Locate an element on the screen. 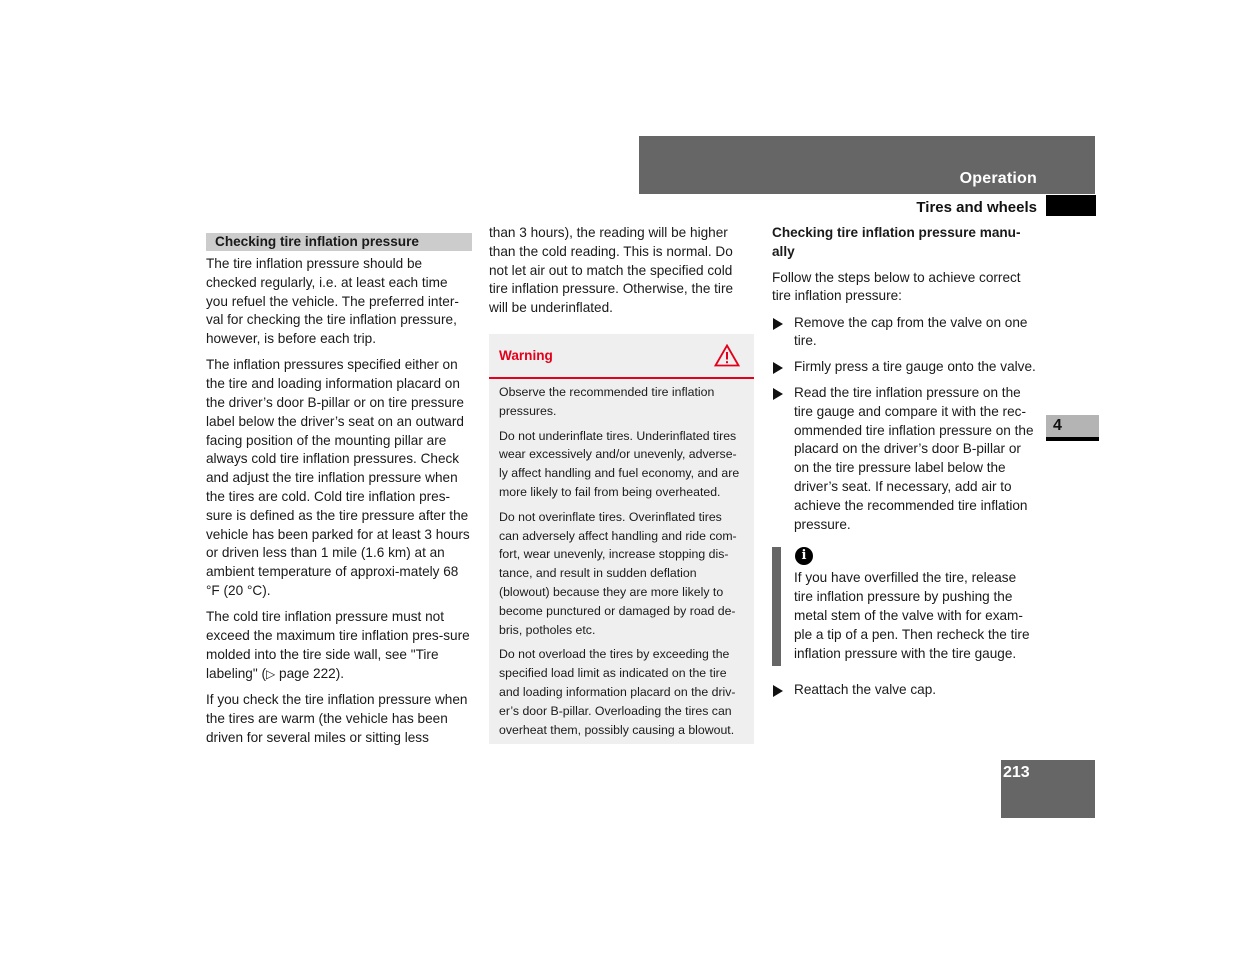  step-item: Reattach the valve cap. is located at coordinates (905, 690).